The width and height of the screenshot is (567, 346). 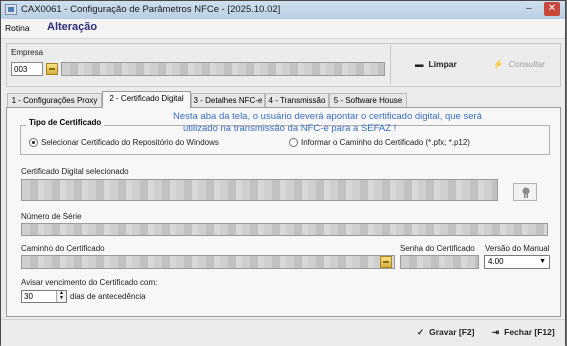 I want to click on tab-software-house: 5 - Software House, so click(x=368, y=100).